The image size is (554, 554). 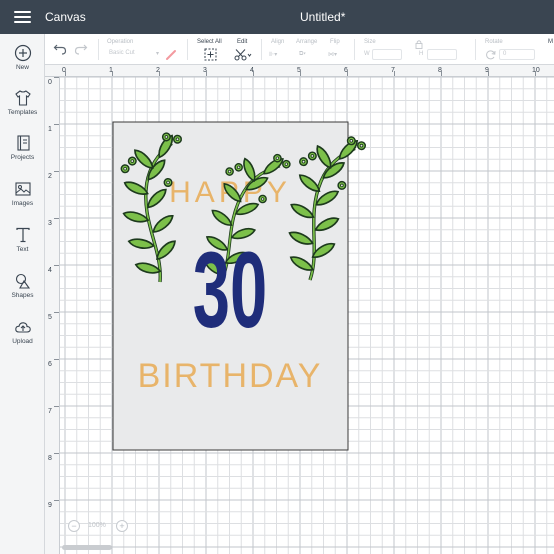 I want to click on more-label: M, so click(x=550, y=42).